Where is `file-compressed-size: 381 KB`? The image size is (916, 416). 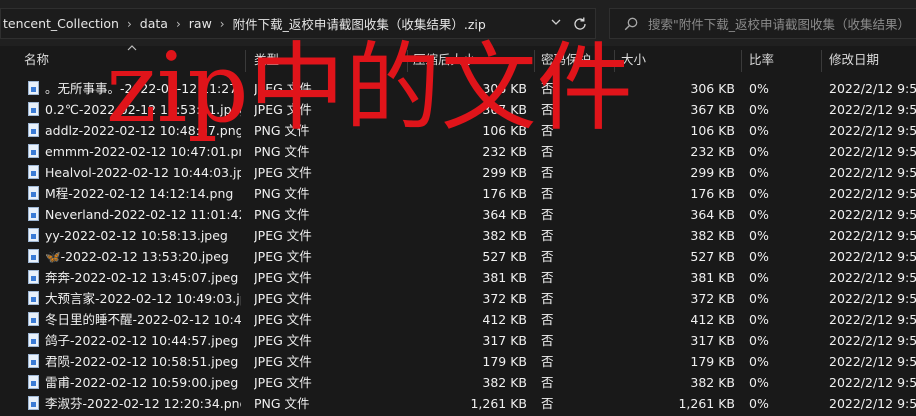 file-compressed-size: 381 KB is located at coordinates (504, 277).